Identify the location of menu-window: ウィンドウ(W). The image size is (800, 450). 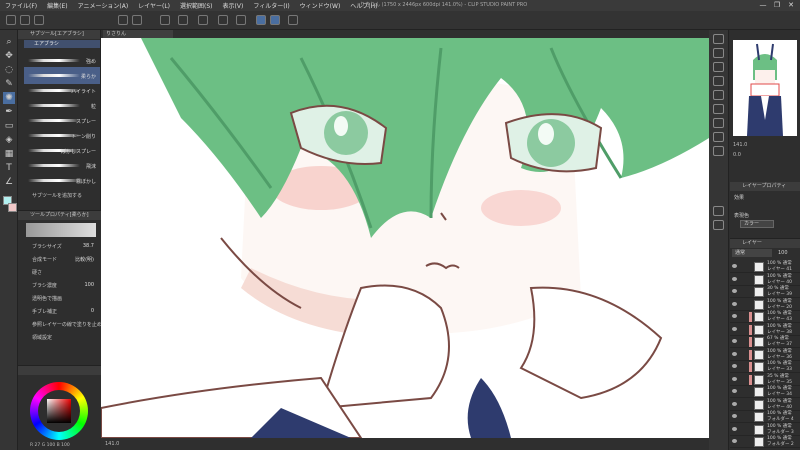
(320, 5).